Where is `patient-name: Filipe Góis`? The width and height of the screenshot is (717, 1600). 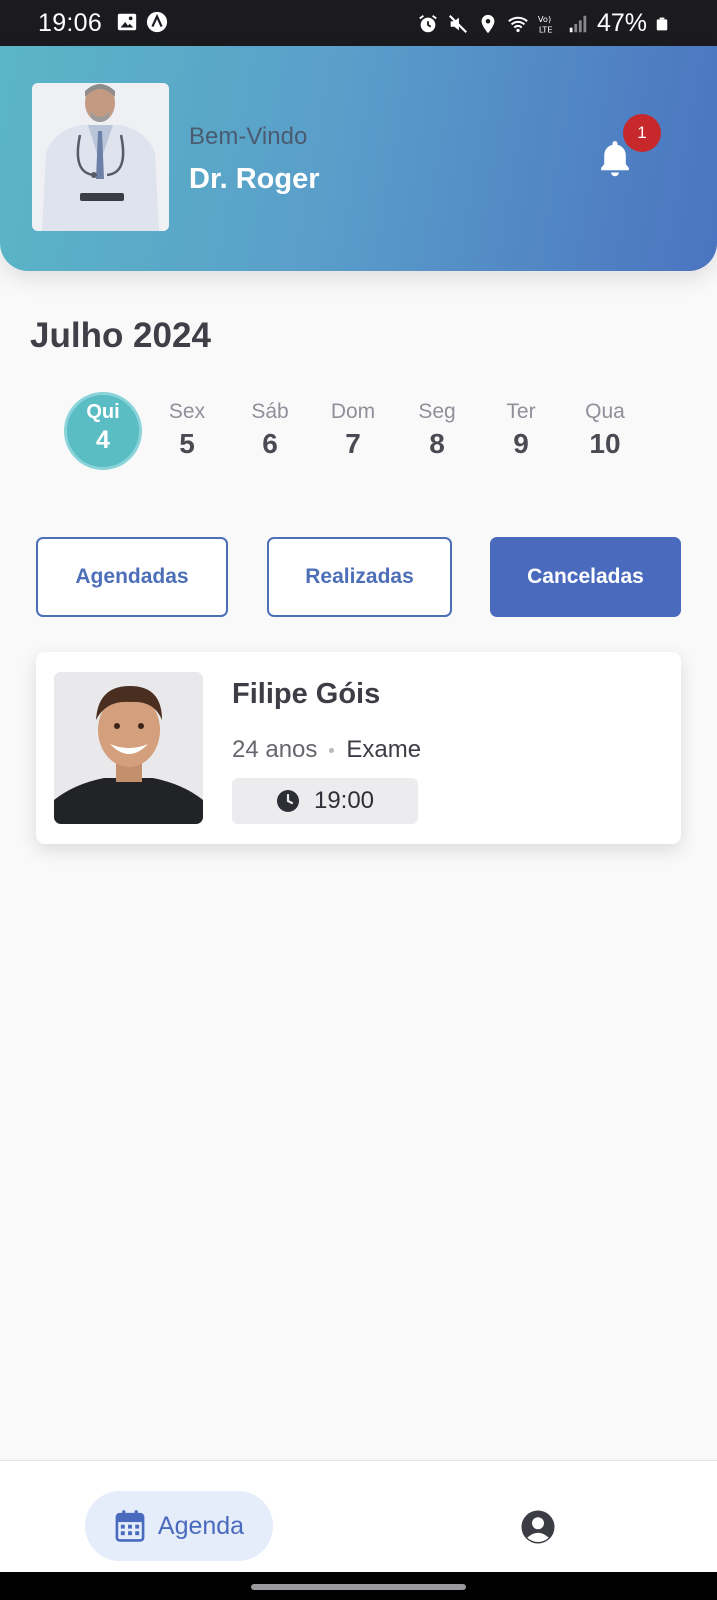
patient-name: Filipe Góis is located at coordinates (306, 694).